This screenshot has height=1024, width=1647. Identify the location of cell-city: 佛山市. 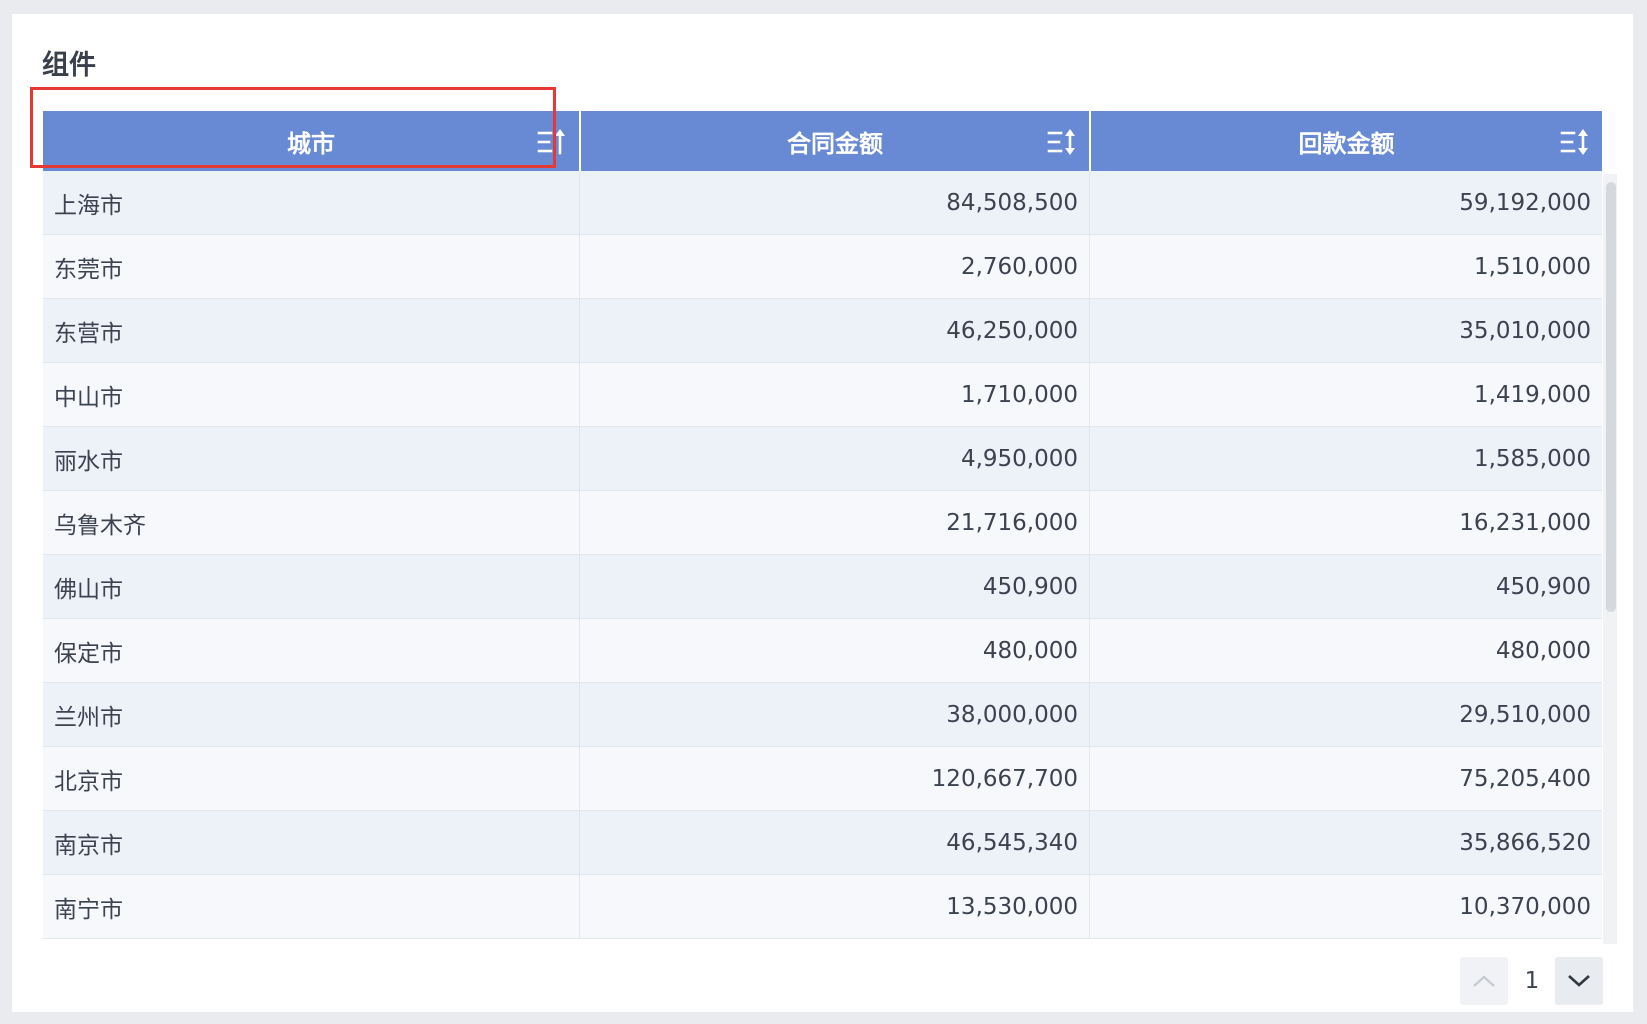
(88, 589).